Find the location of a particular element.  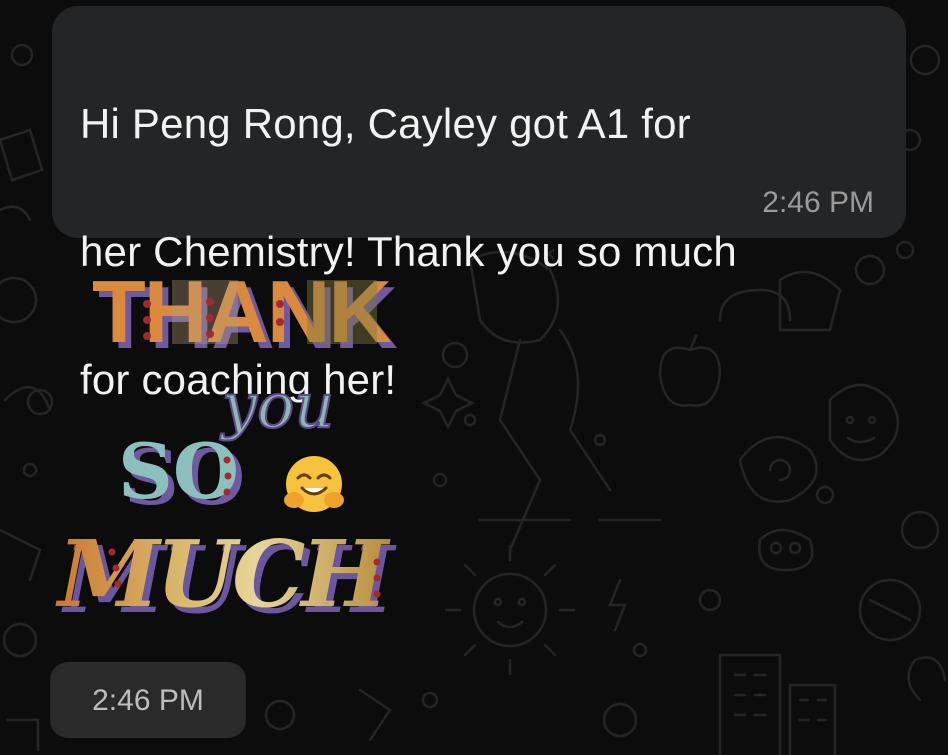

hugging-face-emoji is located at coordinates (314, 484).